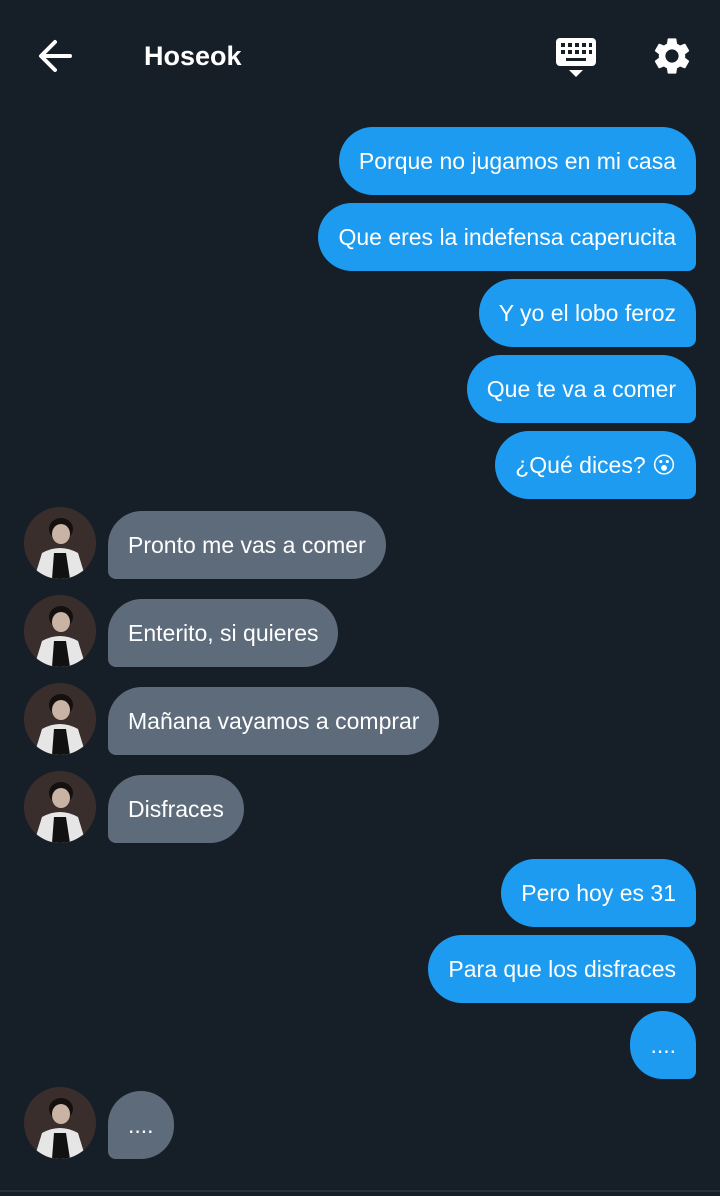 This screenshot has height=1196, width=720. Describe the element at coordinates (595, 465) in the screenshot. I see `message-outgoing: ¿Qué dices? 😮` at that location.